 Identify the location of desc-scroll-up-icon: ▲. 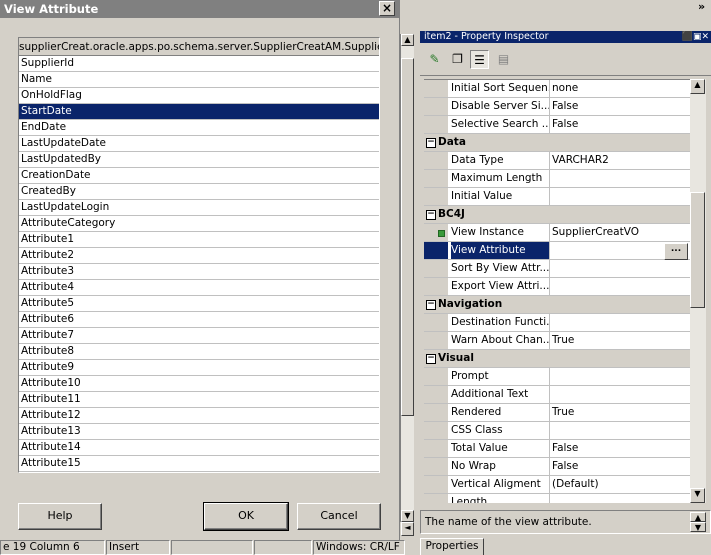
(698, 517).